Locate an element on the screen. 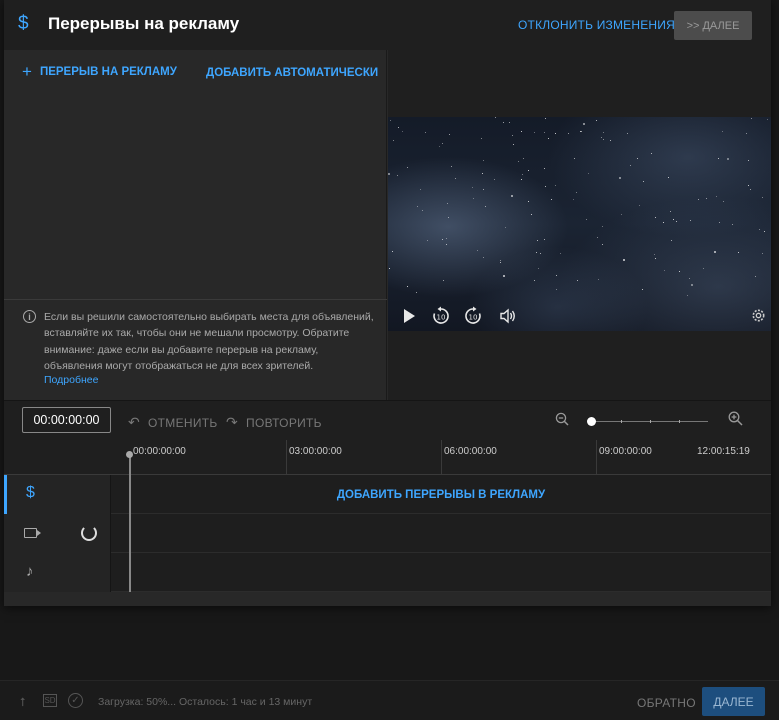  timeline-toolbar: 00:00:00:00 ↶ ОТМЕНИТЬ ↷ ПОВТОРИТЬ is located at coordinates (387, 420).